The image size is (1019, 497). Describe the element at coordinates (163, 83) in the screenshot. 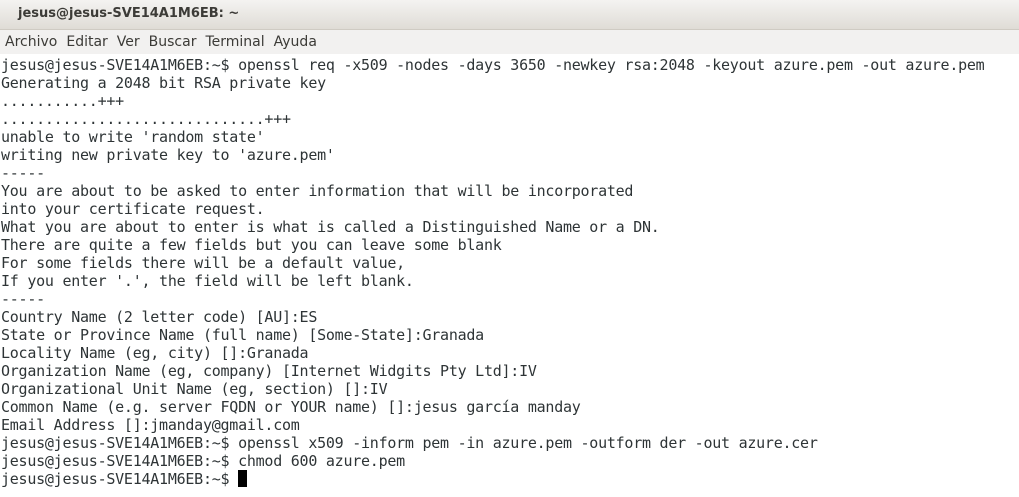

I see `terminal-line: Generating a 2048 bit RSA private key` at that location.